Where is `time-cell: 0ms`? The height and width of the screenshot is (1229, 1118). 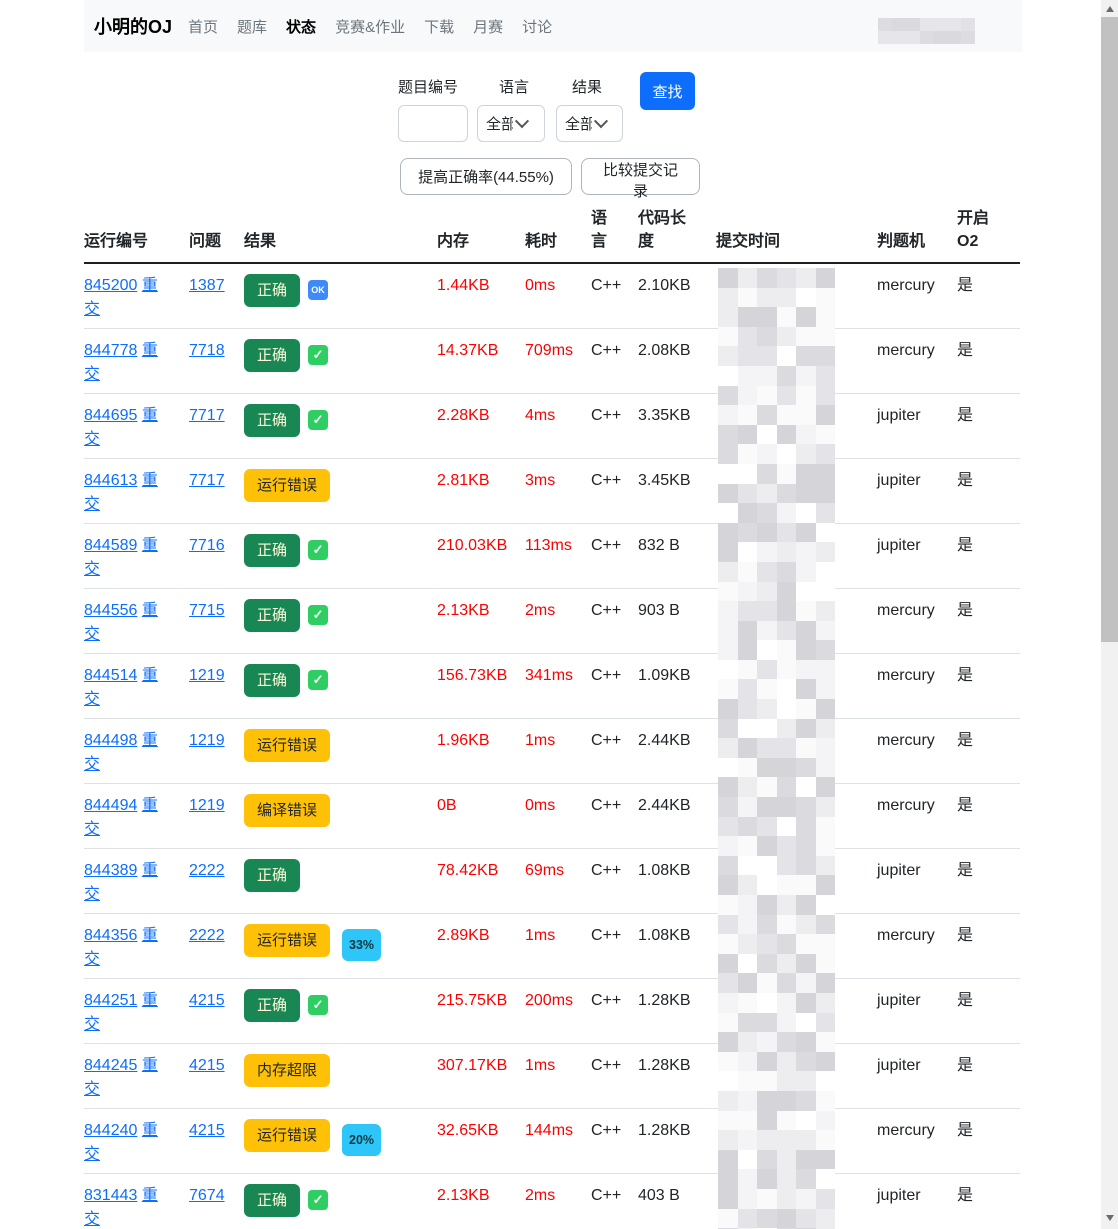
time-cell: 0ms is located at coordinates (540, 285).